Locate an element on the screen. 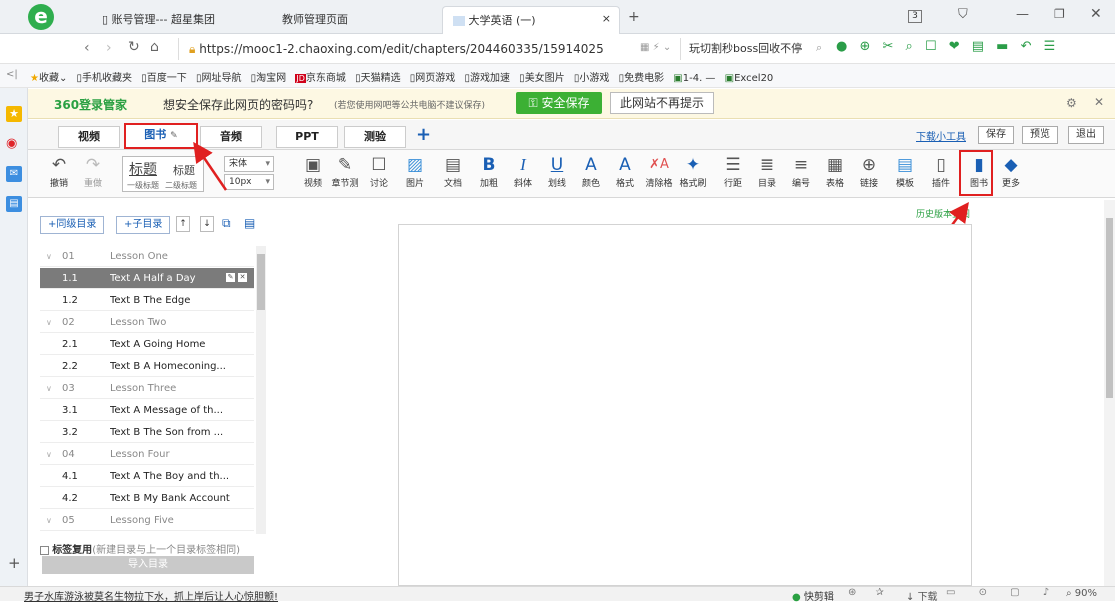 This screenshot has width=1115, height=603. chapter-row: ∨ 03 Lesson Three is located at coordinates (147, 388).